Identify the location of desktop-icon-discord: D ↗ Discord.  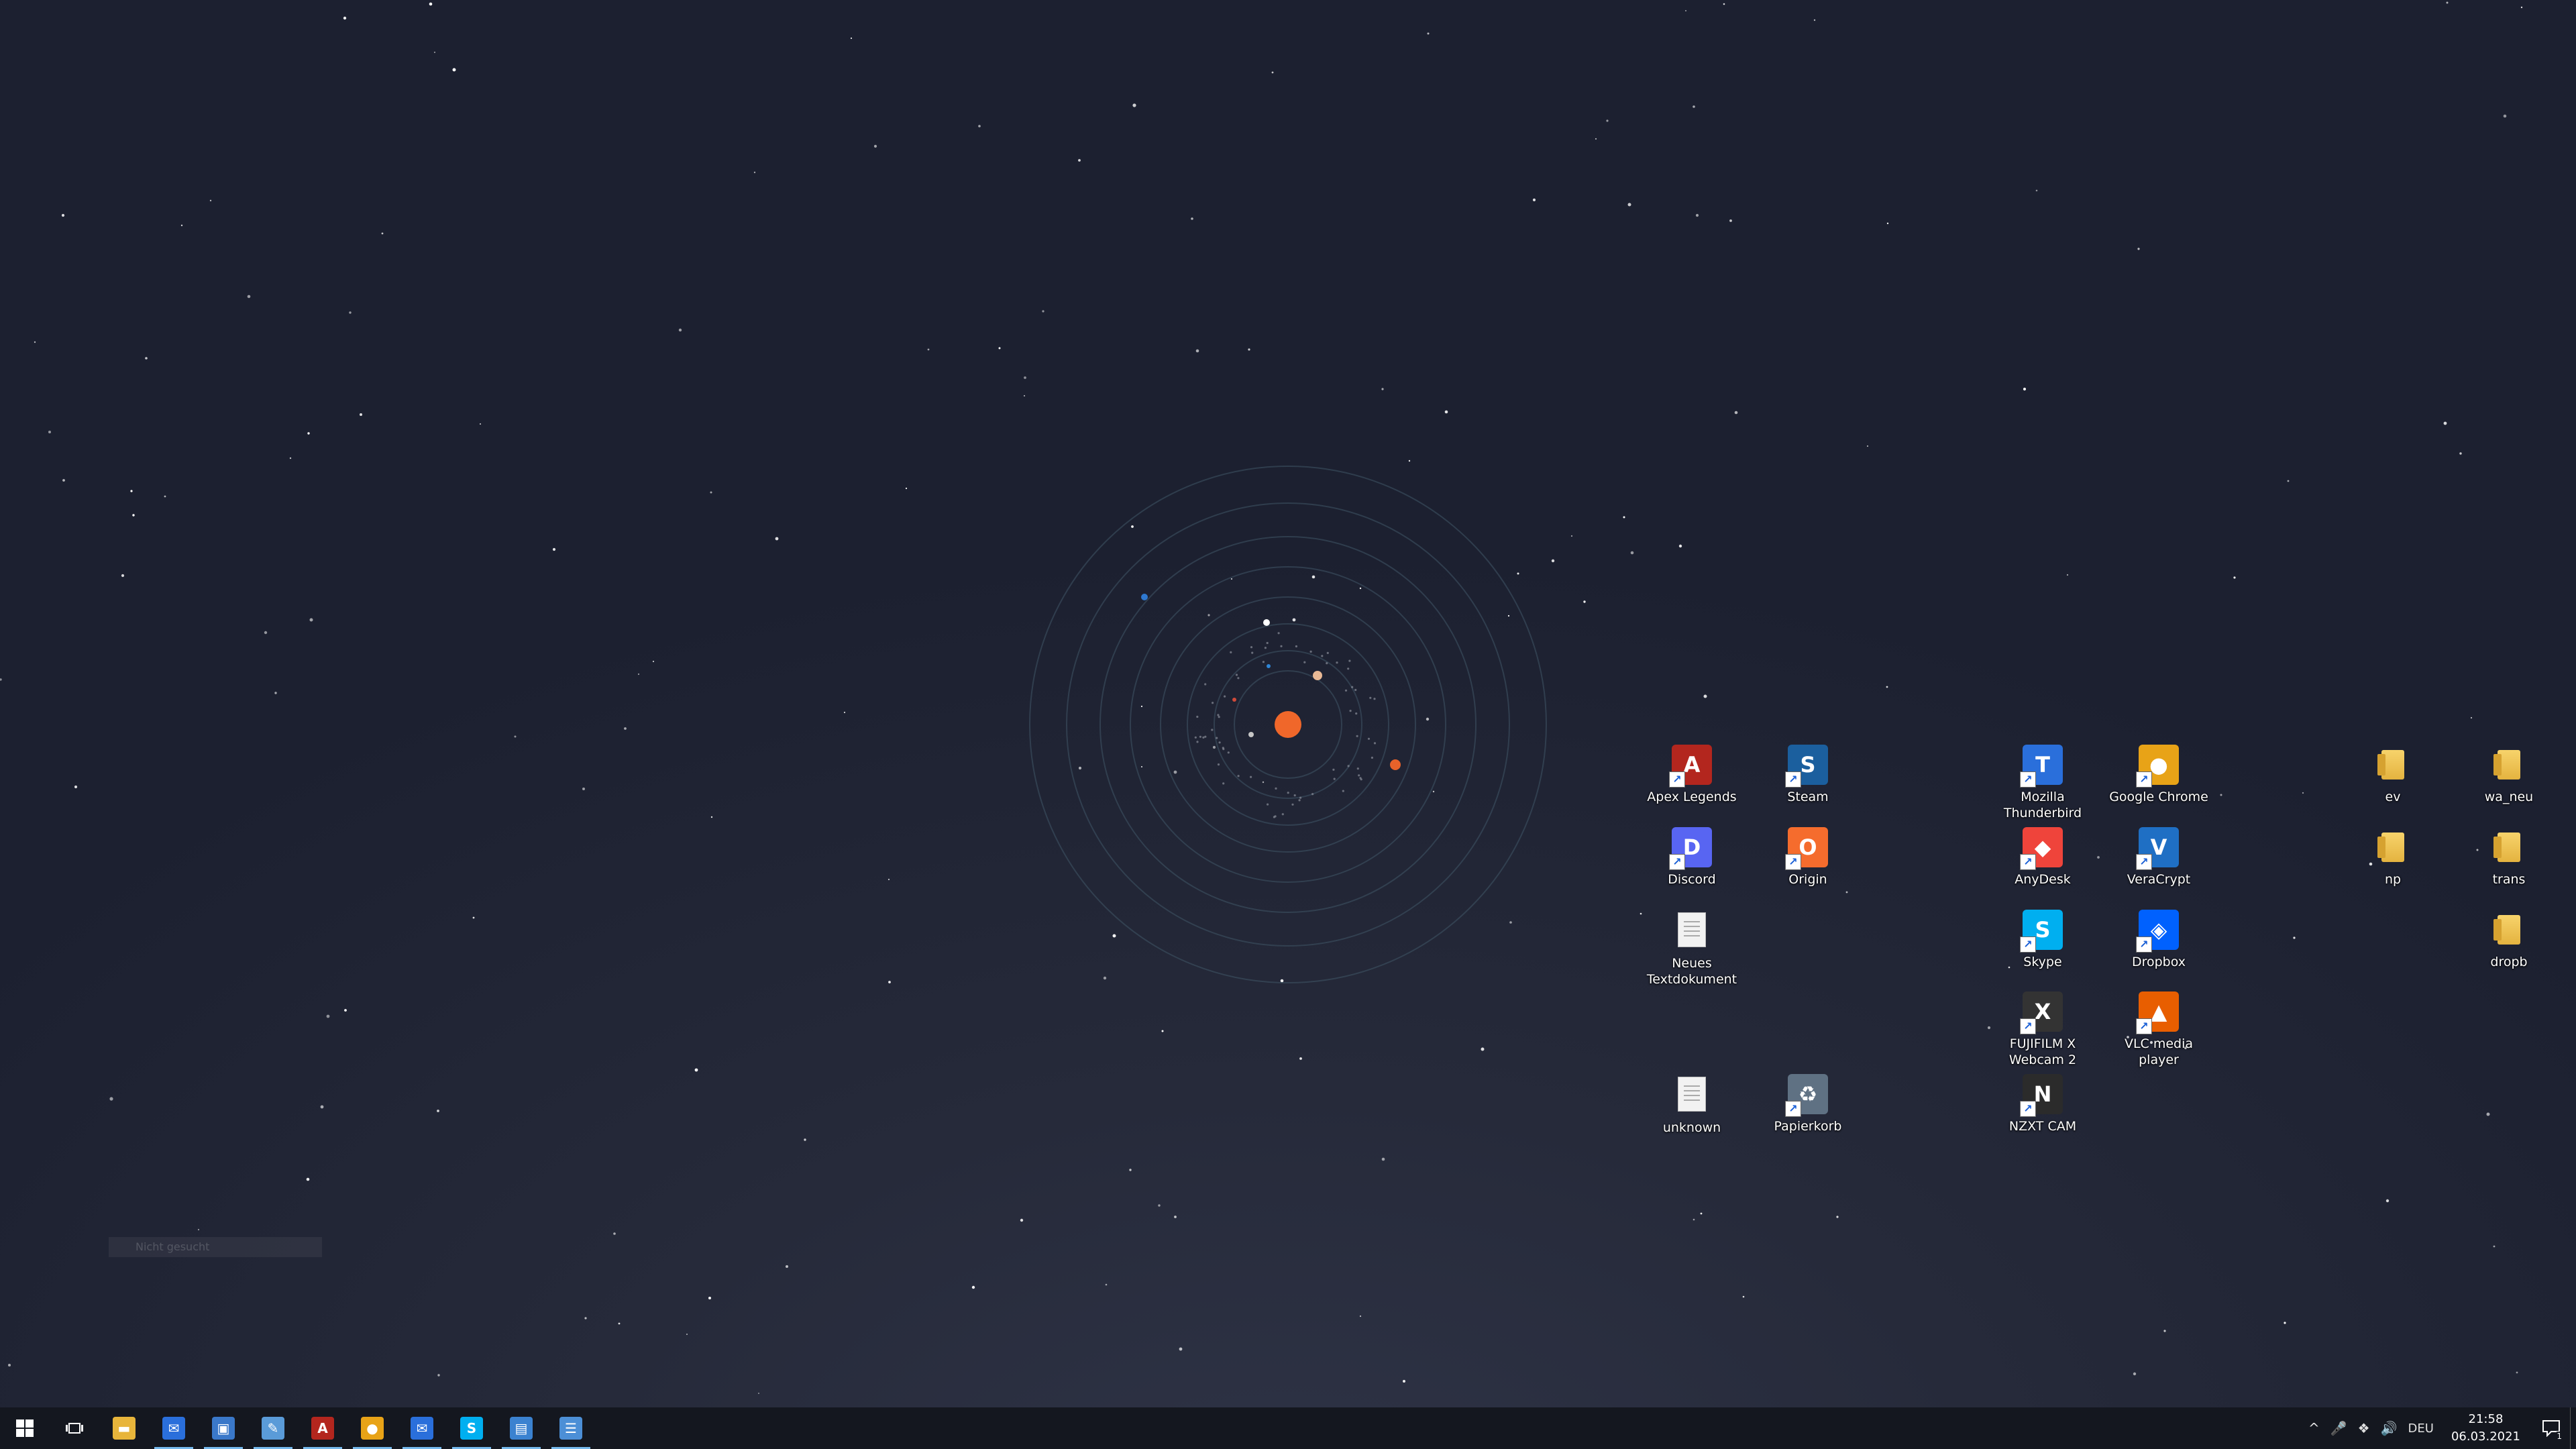
(1692, 857).